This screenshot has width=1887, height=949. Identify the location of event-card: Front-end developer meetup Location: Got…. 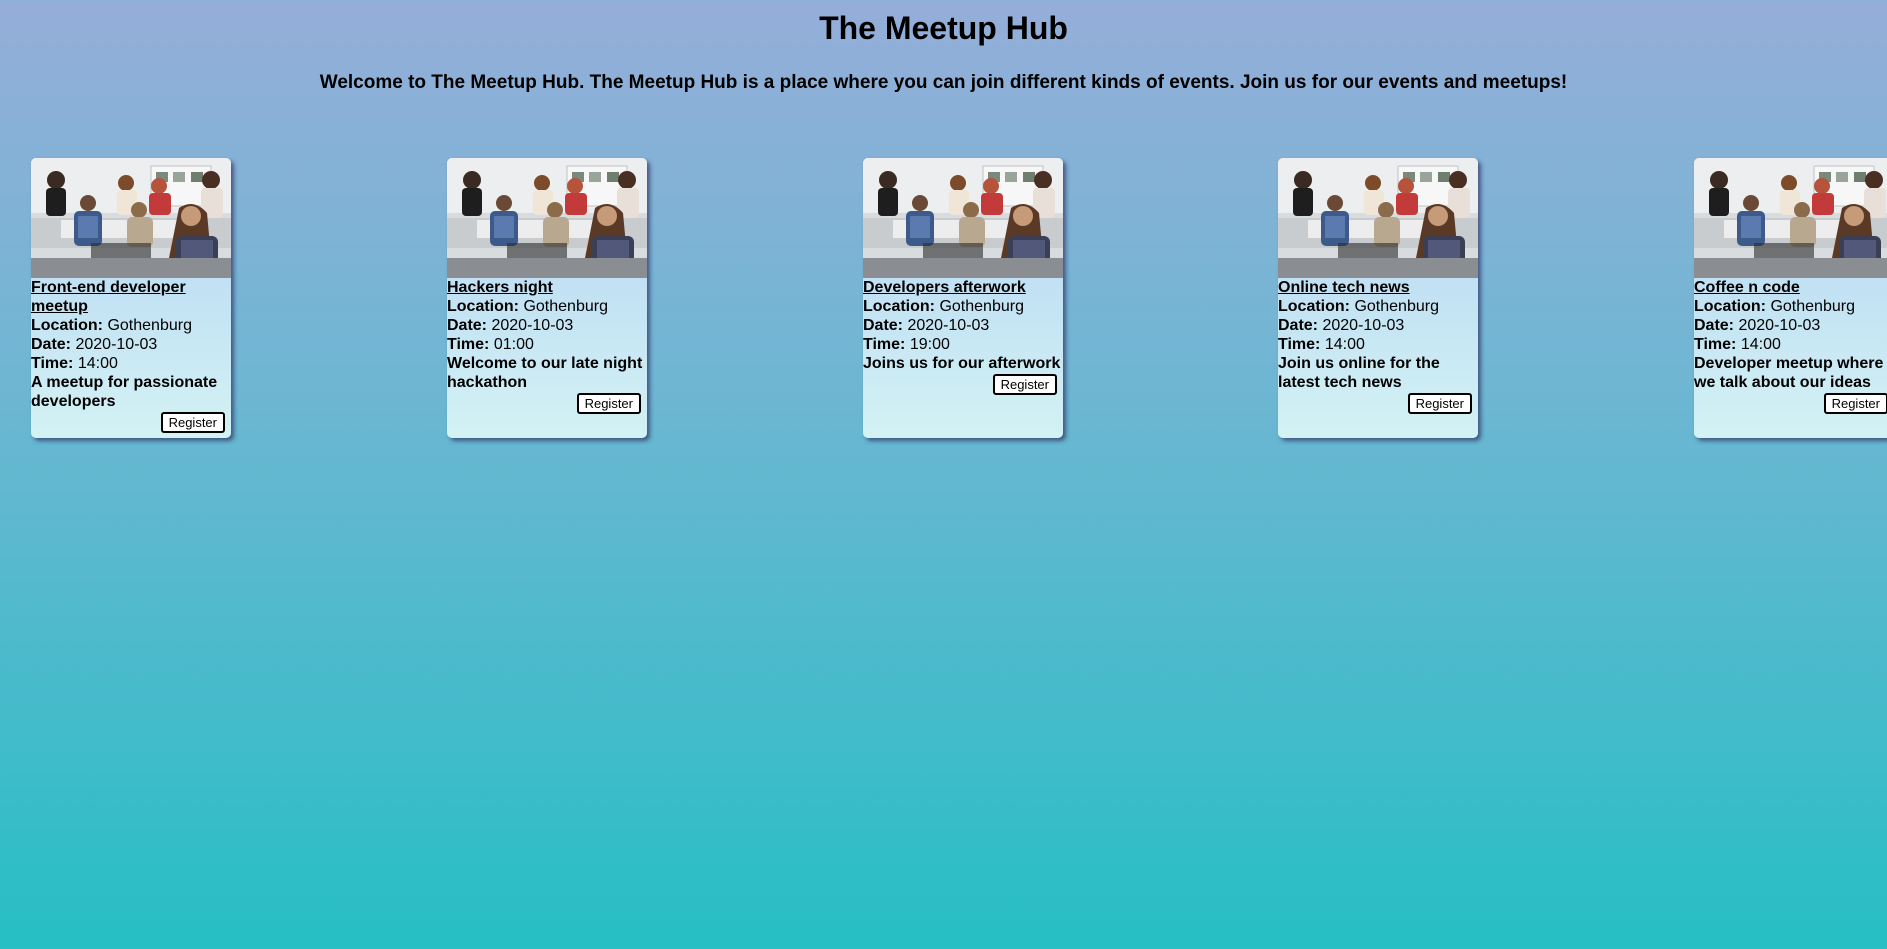
(131, 298).